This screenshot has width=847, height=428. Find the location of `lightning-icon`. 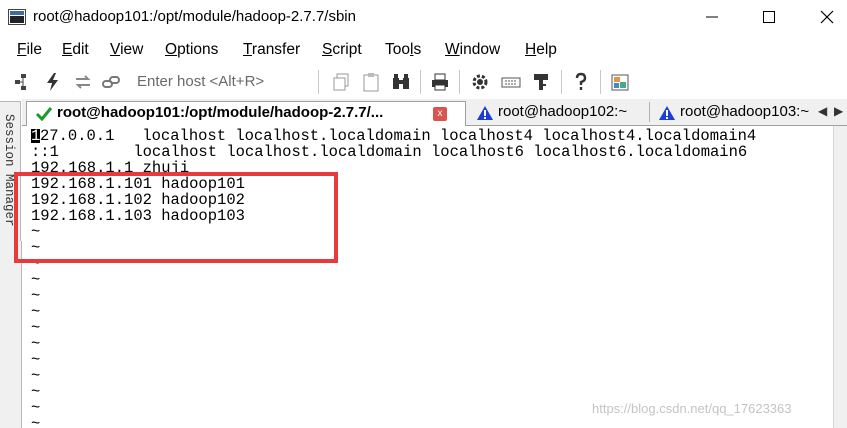

lightning-icon is located at coordinates (52, 82).